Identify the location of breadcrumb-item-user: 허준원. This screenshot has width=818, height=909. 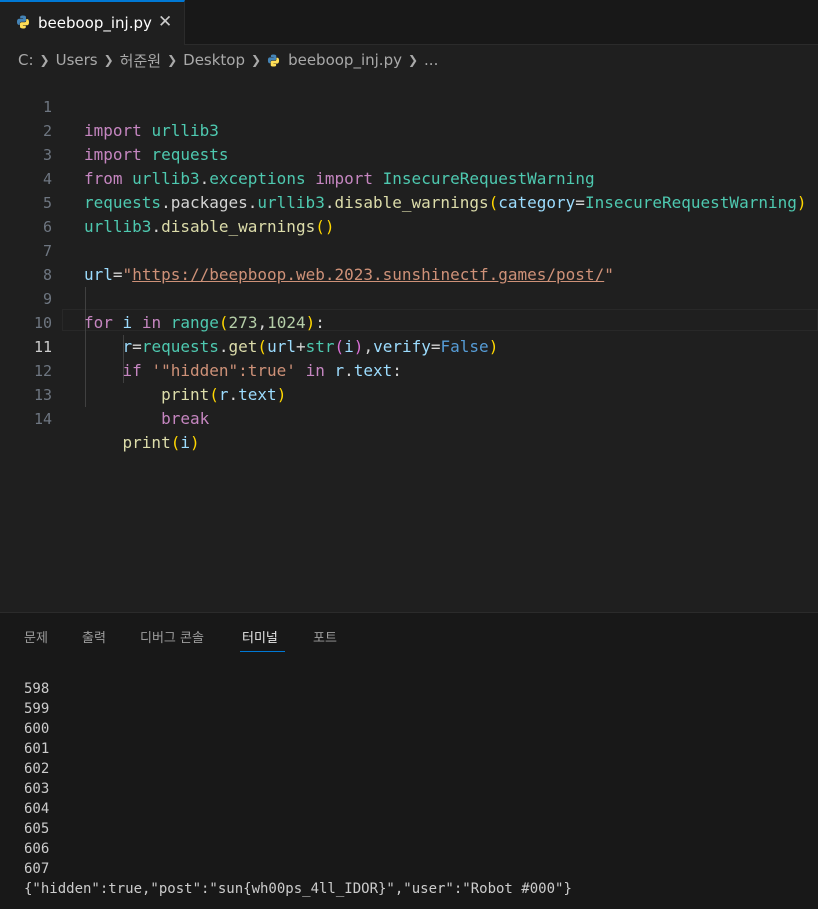
(140, 60).